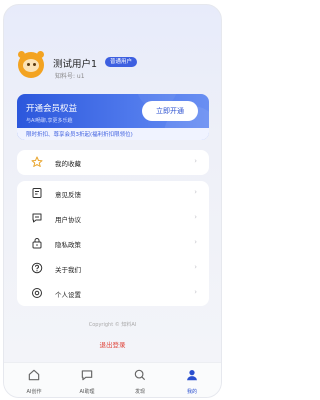 The height and width of the screenshot is (400, 320). What do you see at coordinates (191, 392) in the screenshot?
I see `tab-label: 我的` at bounding box center [191, 392].